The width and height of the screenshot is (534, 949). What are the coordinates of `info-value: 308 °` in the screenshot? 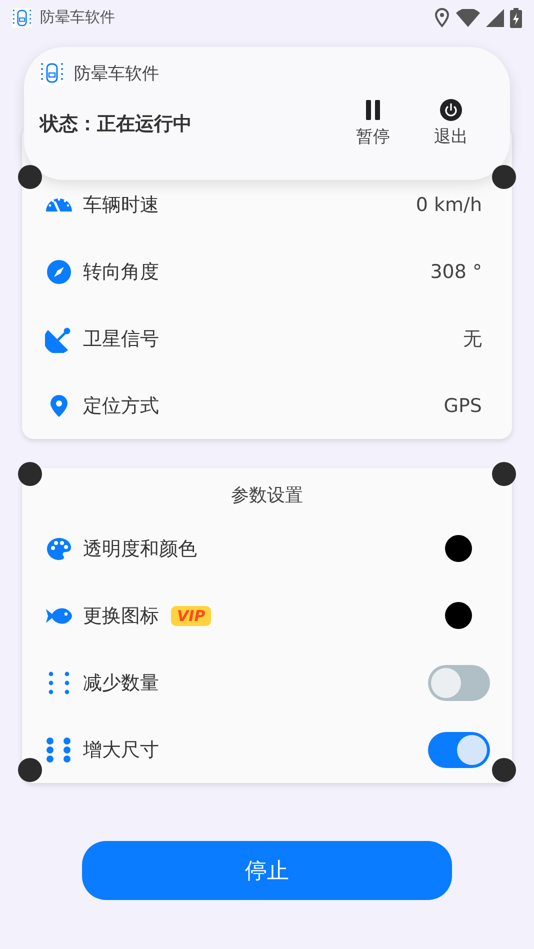 It's located at (456, 271).